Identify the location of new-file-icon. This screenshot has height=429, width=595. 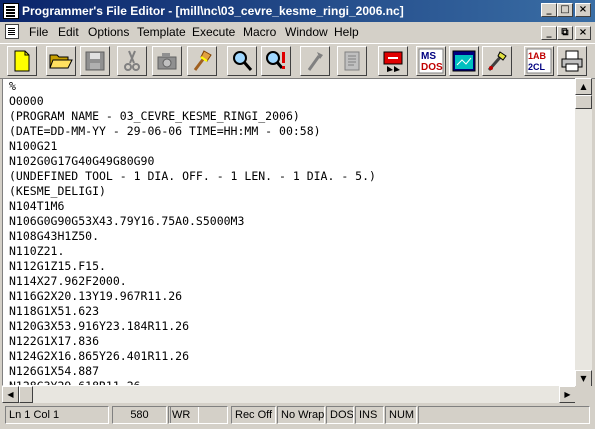
(22, 61).